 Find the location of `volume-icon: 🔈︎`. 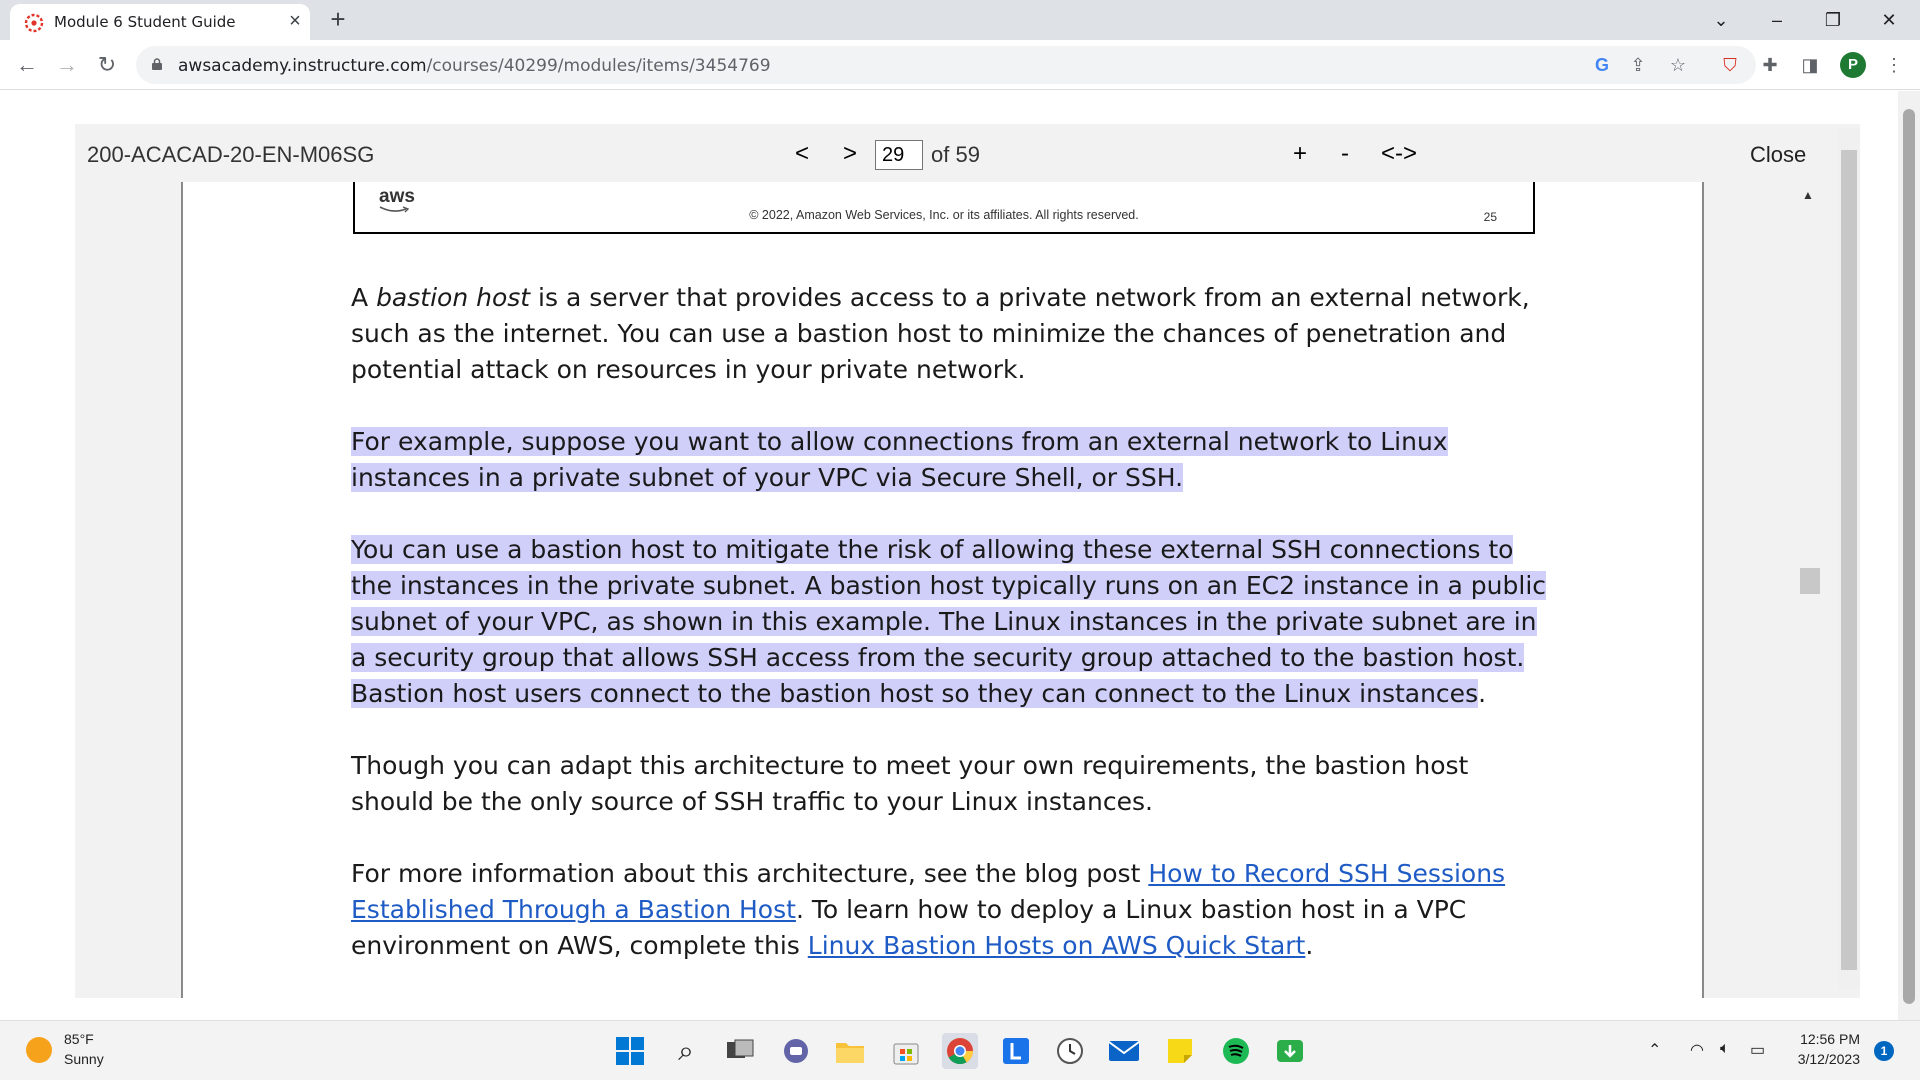

volume-icon: 🔈︎ is located at coordinates (1725, 1049).